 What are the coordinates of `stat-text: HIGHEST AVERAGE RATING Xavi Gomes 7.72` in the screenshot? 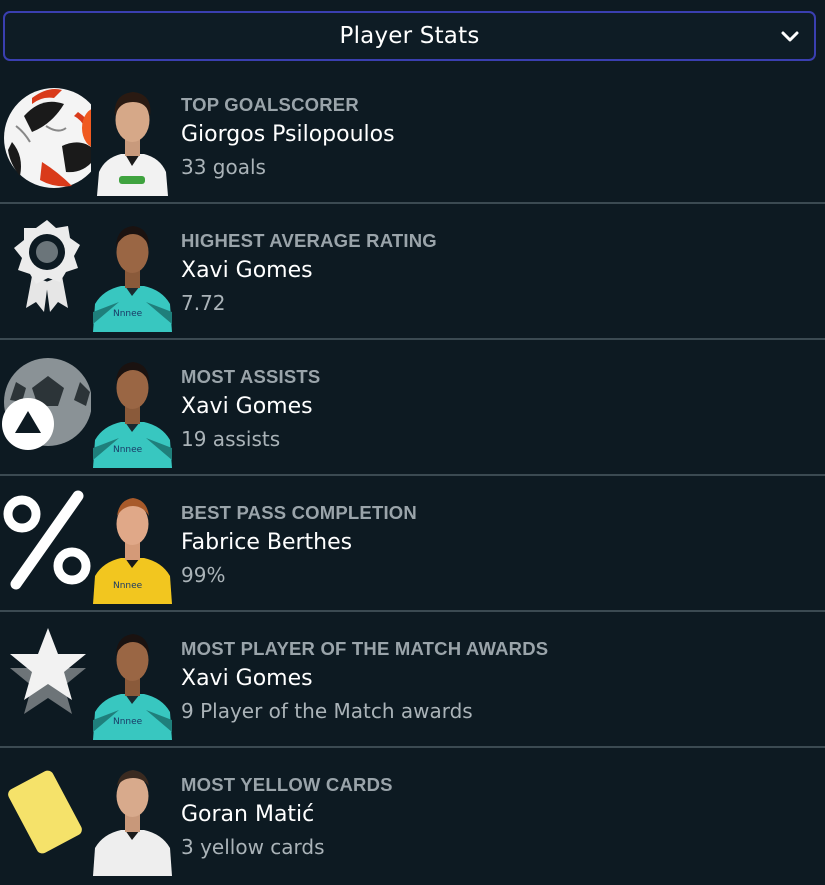 It's located at (309, 274).